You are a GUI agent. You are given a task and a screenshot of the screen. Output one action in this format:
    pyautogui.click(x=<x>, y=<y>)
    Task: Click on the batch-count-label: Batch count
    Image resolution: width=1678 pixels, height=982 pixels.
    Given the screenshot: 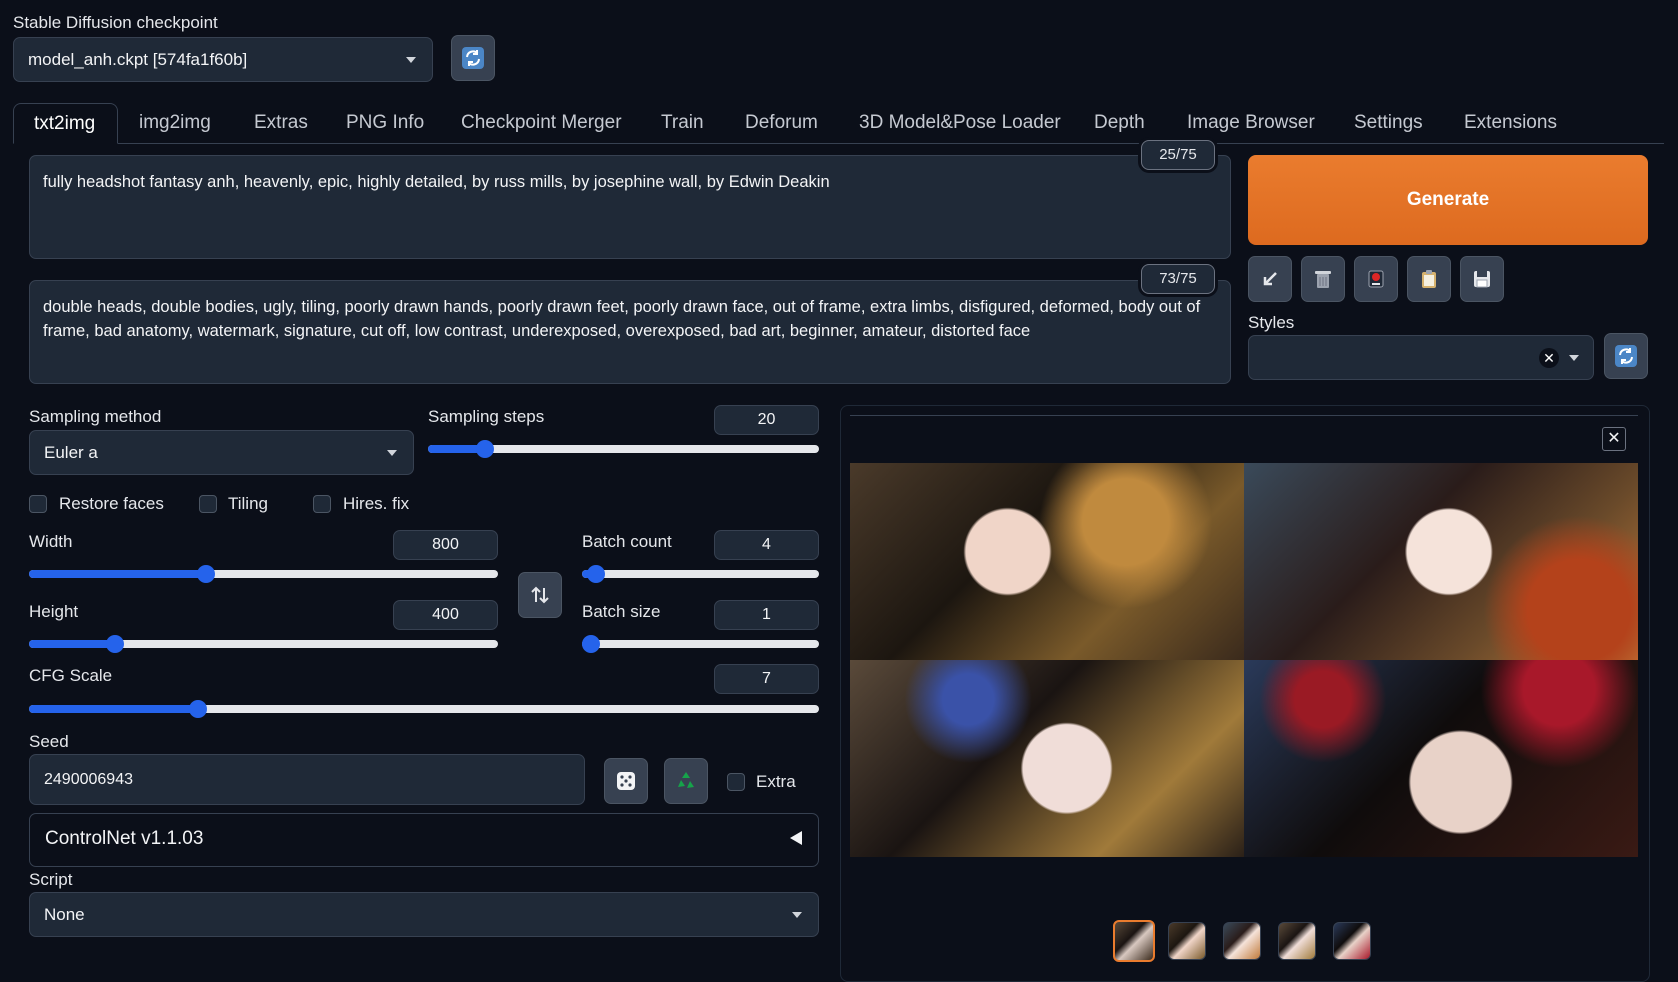 What is the action you would take?
    pyautogui.click(x=627, y=541)
    